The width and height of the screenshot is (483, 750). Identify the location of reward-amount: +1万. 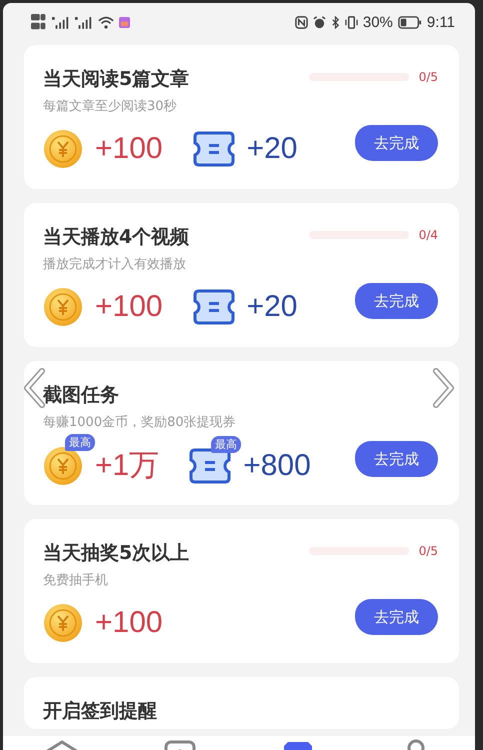
(127, 466).